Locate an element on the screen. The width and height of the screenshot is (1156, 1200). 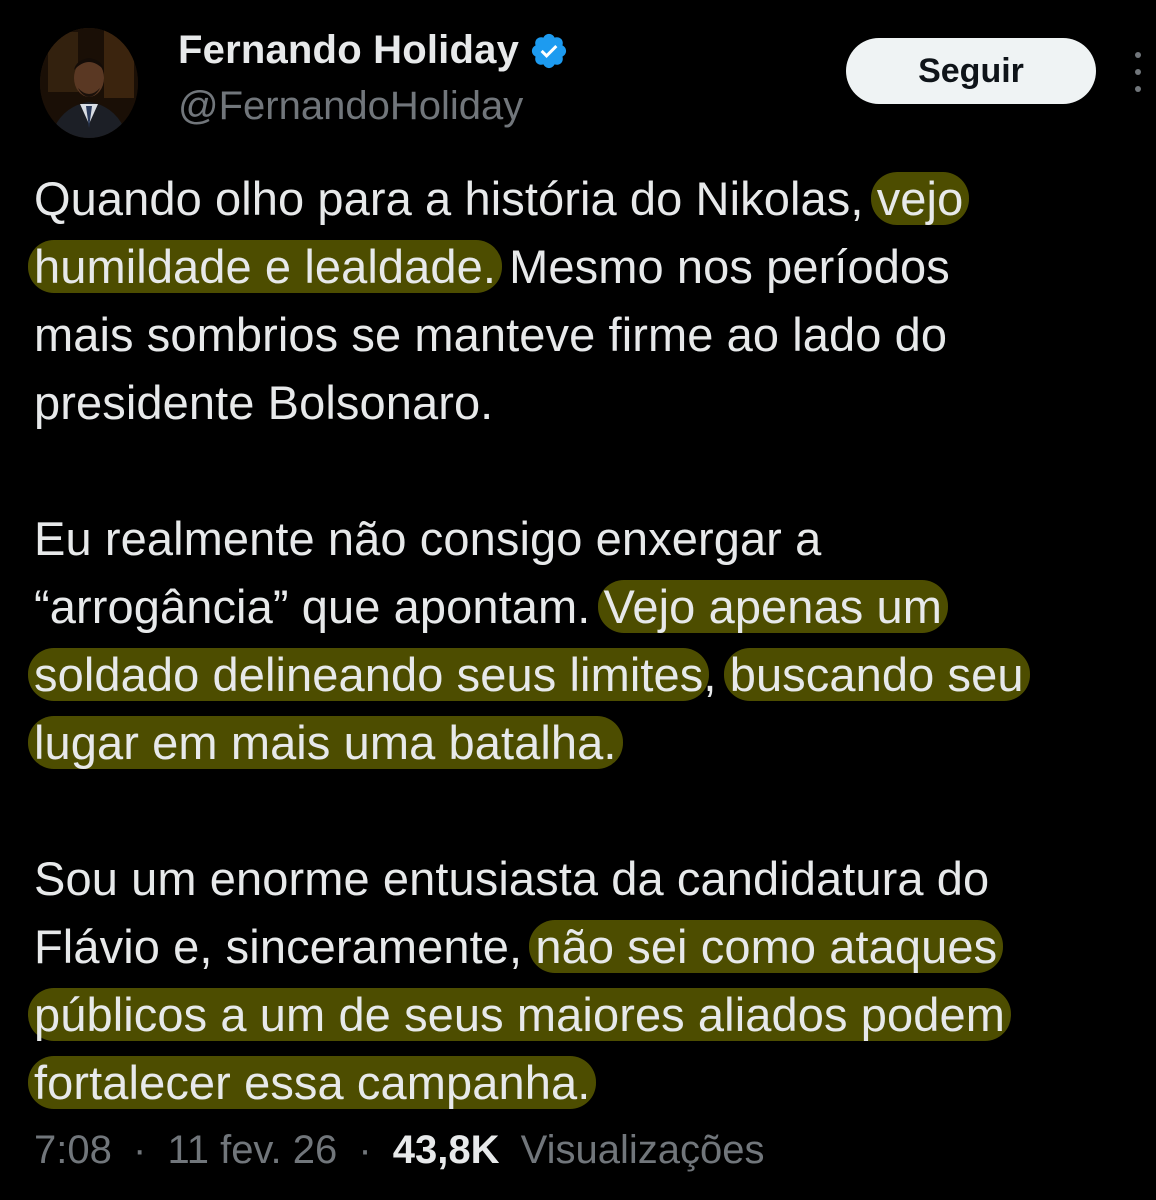
tweet-text-segment: Eu realmente não consigo enxergar a is located at coordinates (428, 538).